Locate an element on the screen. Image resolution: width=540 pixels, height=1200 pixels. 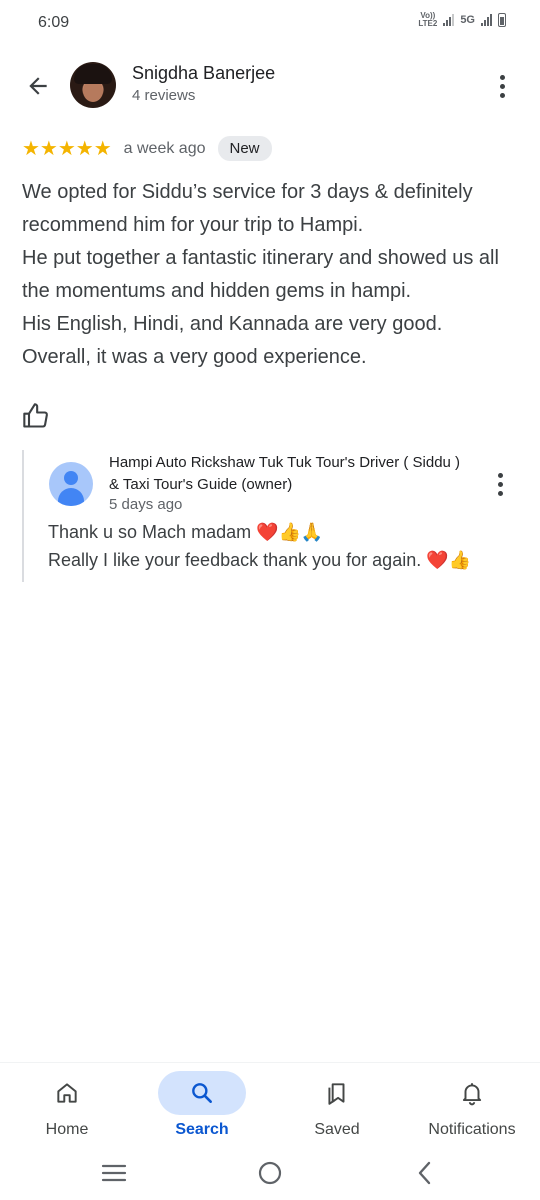
search-icon is located at coordinates (202, 1093).